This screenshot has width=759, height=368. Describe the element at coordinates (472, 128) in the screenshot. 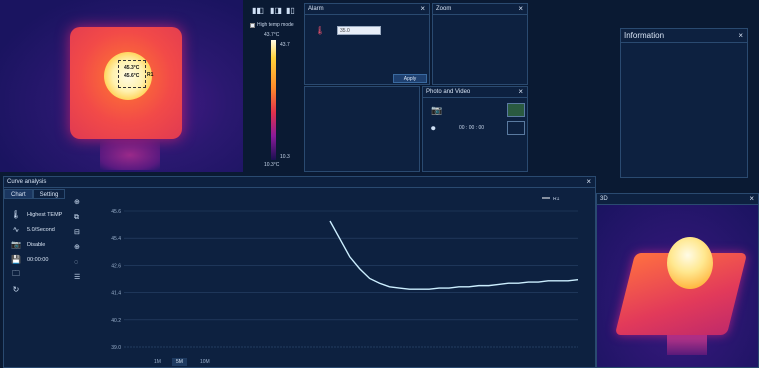

I see `record-timer: 00 : 00 : 00` at that location.